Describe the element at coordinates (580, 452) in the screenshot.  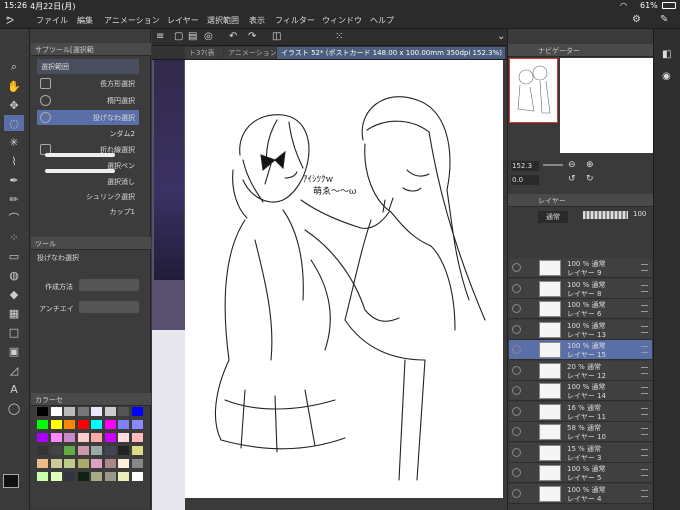
I see `layer-row: 15 % 通常 レイヤー 3` at that location.